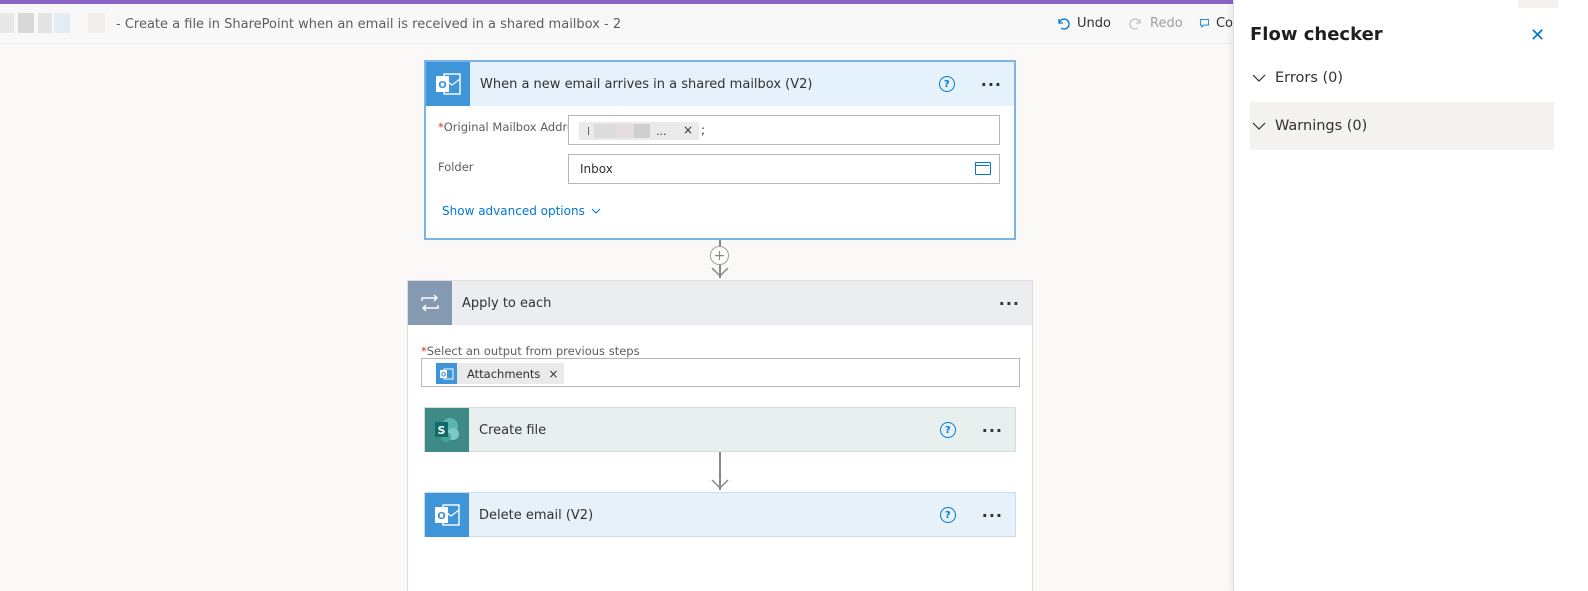 The width and height of the screenshot is (1588, 591). I want to click on panel-title: Flow checker, so click(1316, 34).